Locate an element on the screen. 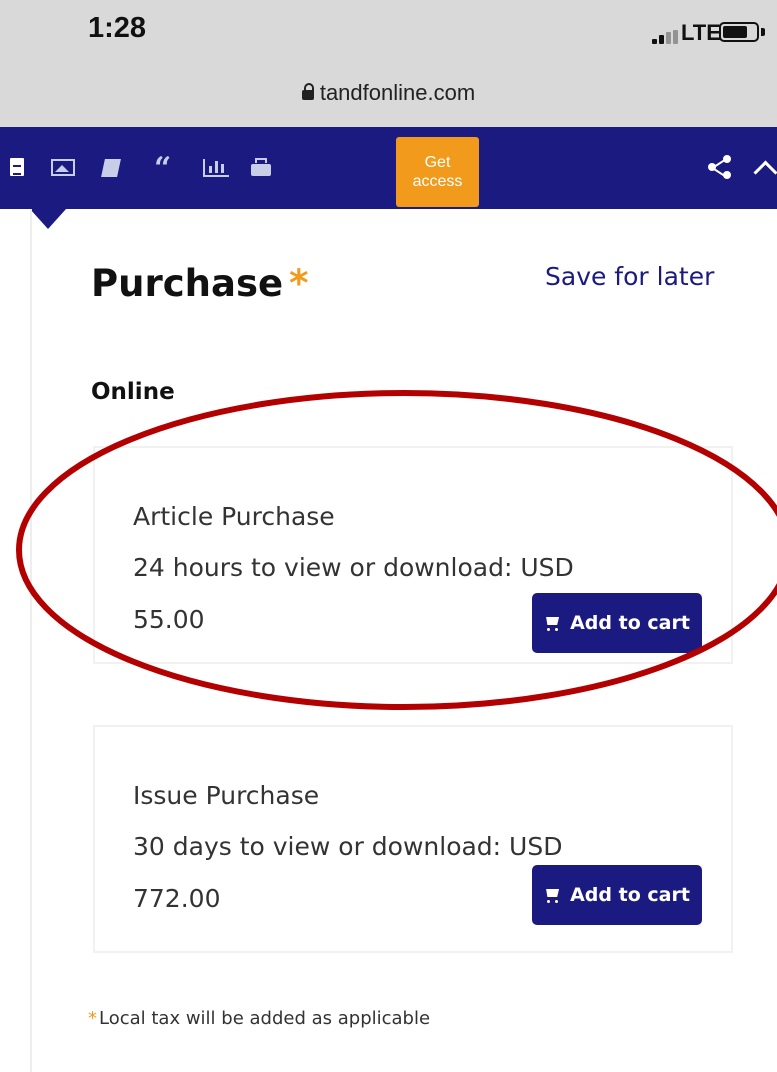  battery-icon is located at coordinates (739, 32).